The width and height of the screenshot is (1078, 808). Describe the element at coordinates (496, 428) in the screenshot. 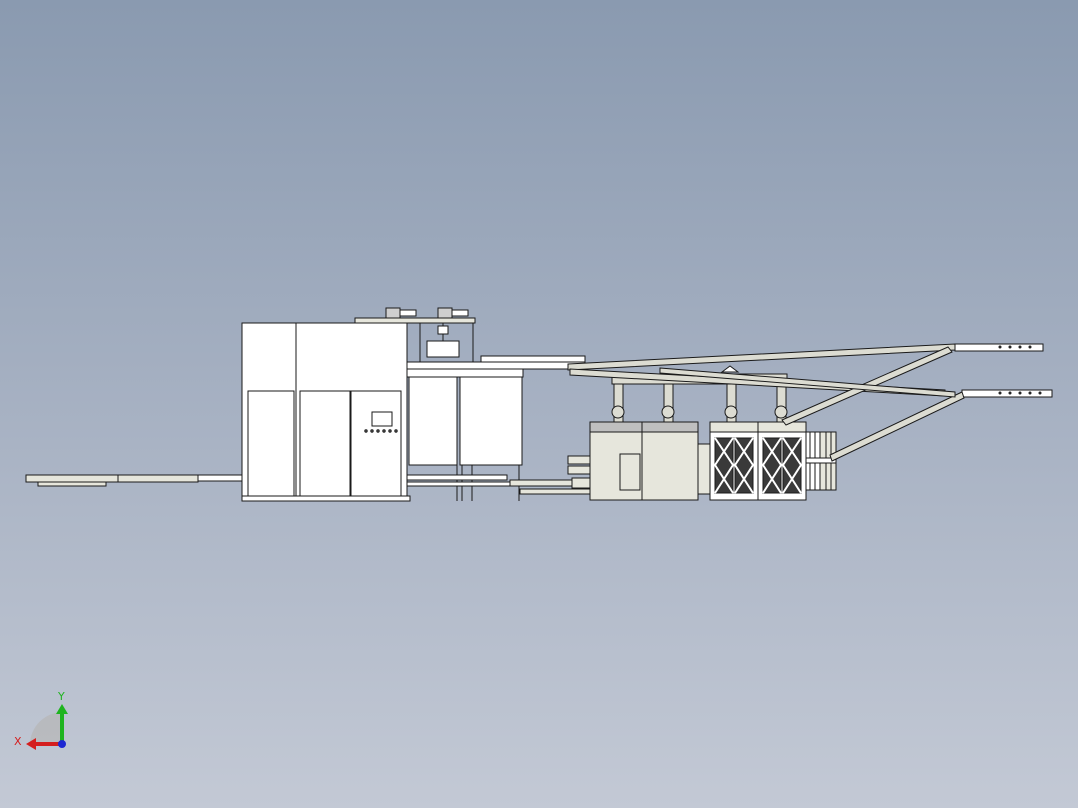

I see `middle-feeder` at that location.